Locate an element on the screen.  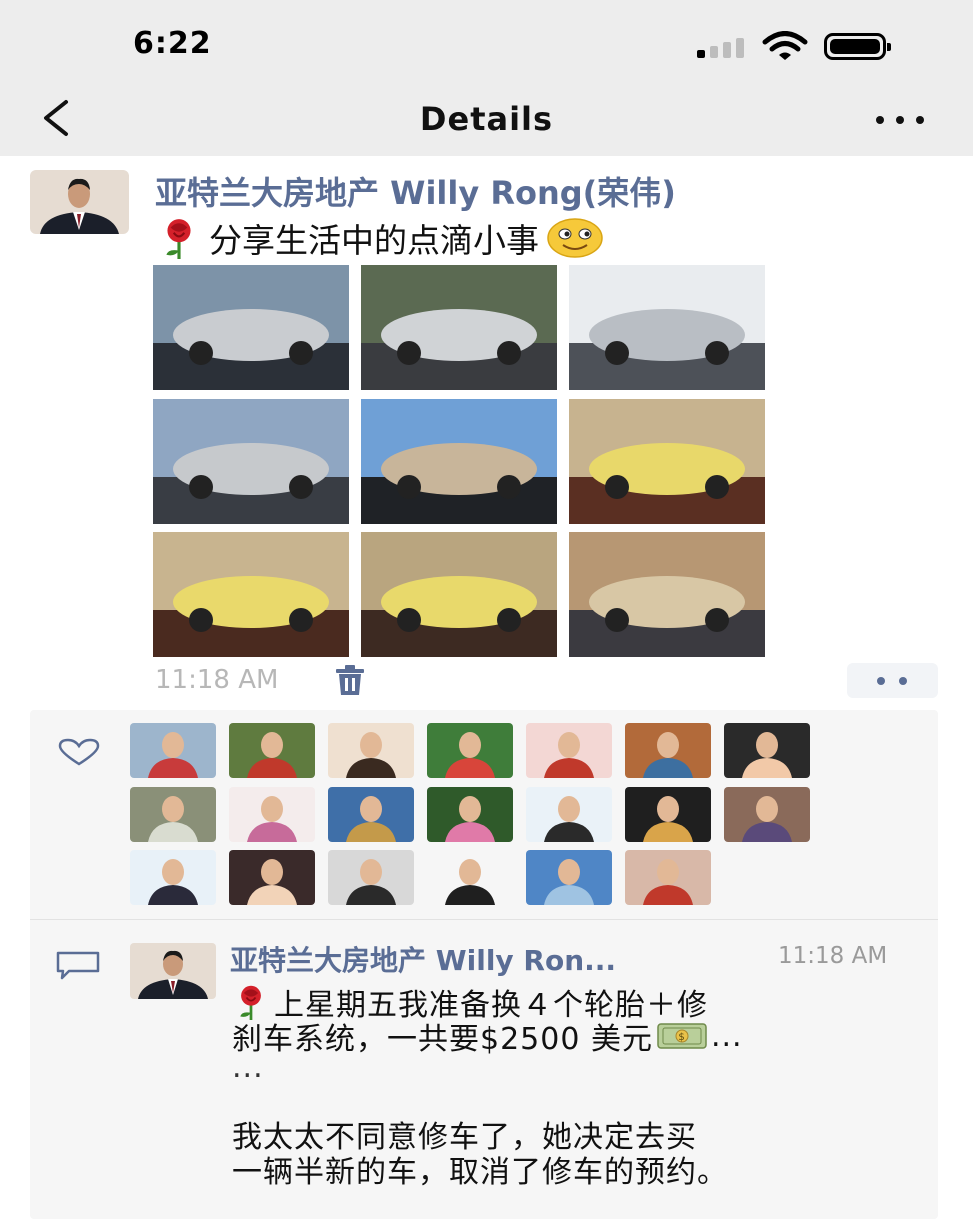
page-title: Details is located at coordinates (486, 119).